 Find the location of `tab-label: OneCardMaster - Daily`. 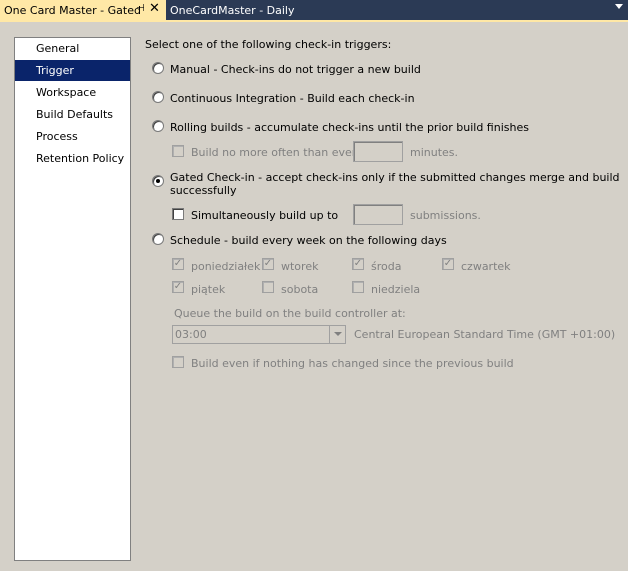

tab-label: OneCardMaster - Daily is located at coordinates (232, 10).